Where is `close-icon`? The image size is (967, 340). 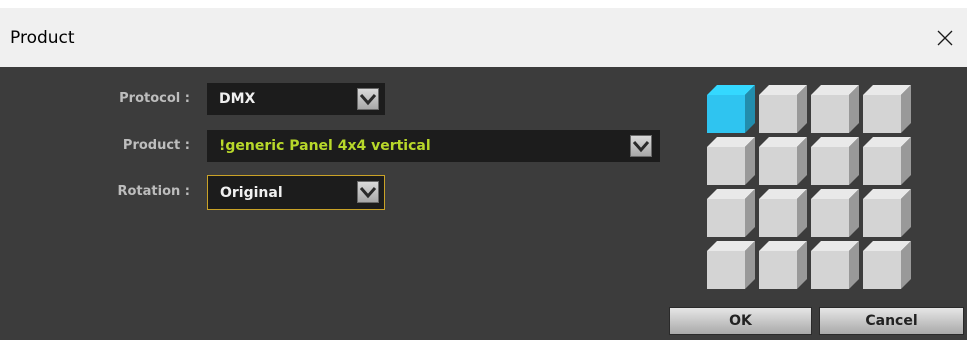
close-icon is located at coordinates (945, 37).